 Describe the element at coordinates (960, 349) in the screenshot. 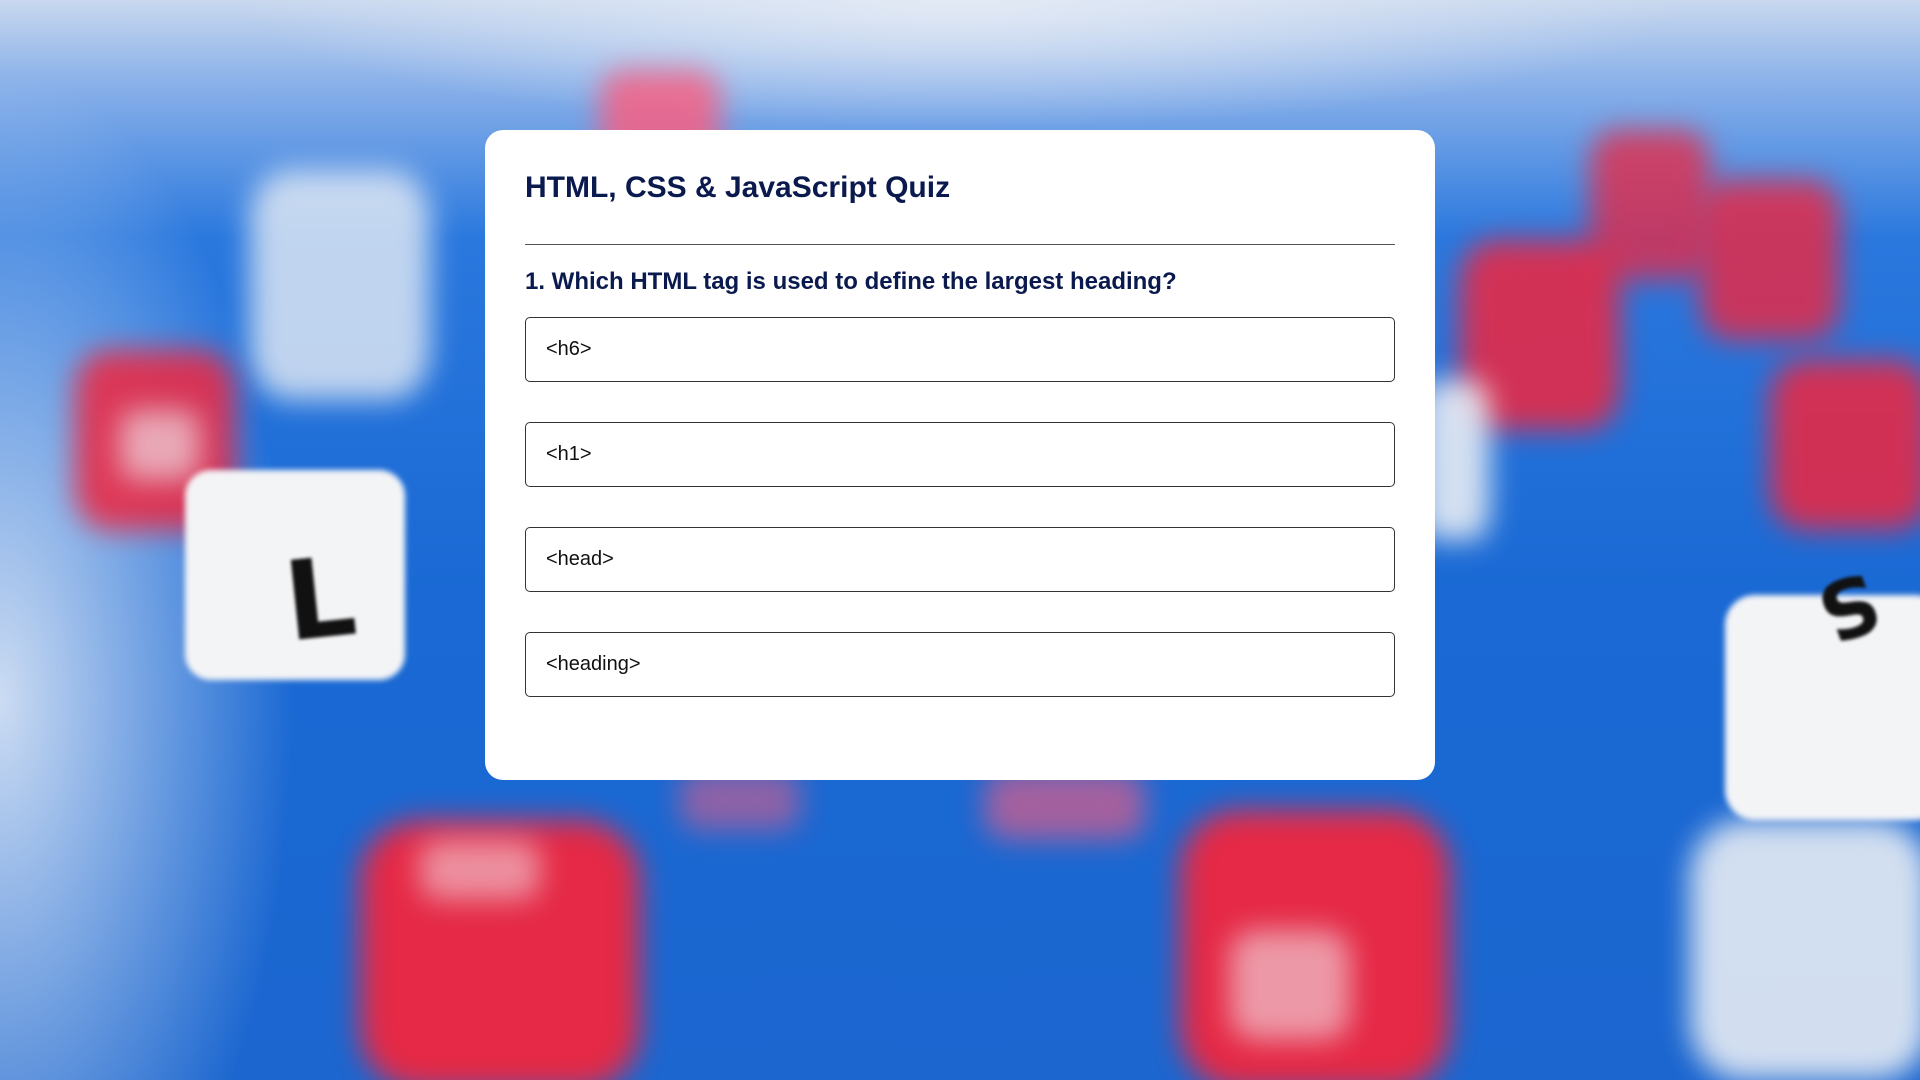

I see `answer-option-1: <h6>` at that location.